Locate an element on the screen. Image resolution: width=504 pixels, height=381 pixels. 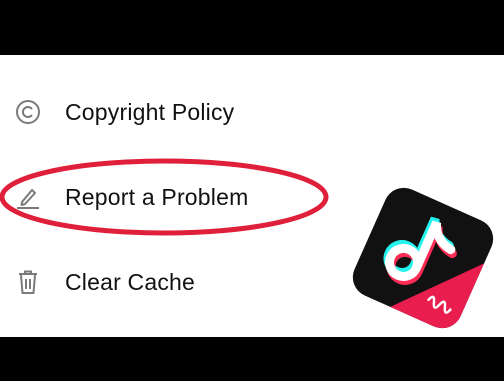
menu-item-copyright-policy: Copyright Policy is located at coordinates (190, 112).